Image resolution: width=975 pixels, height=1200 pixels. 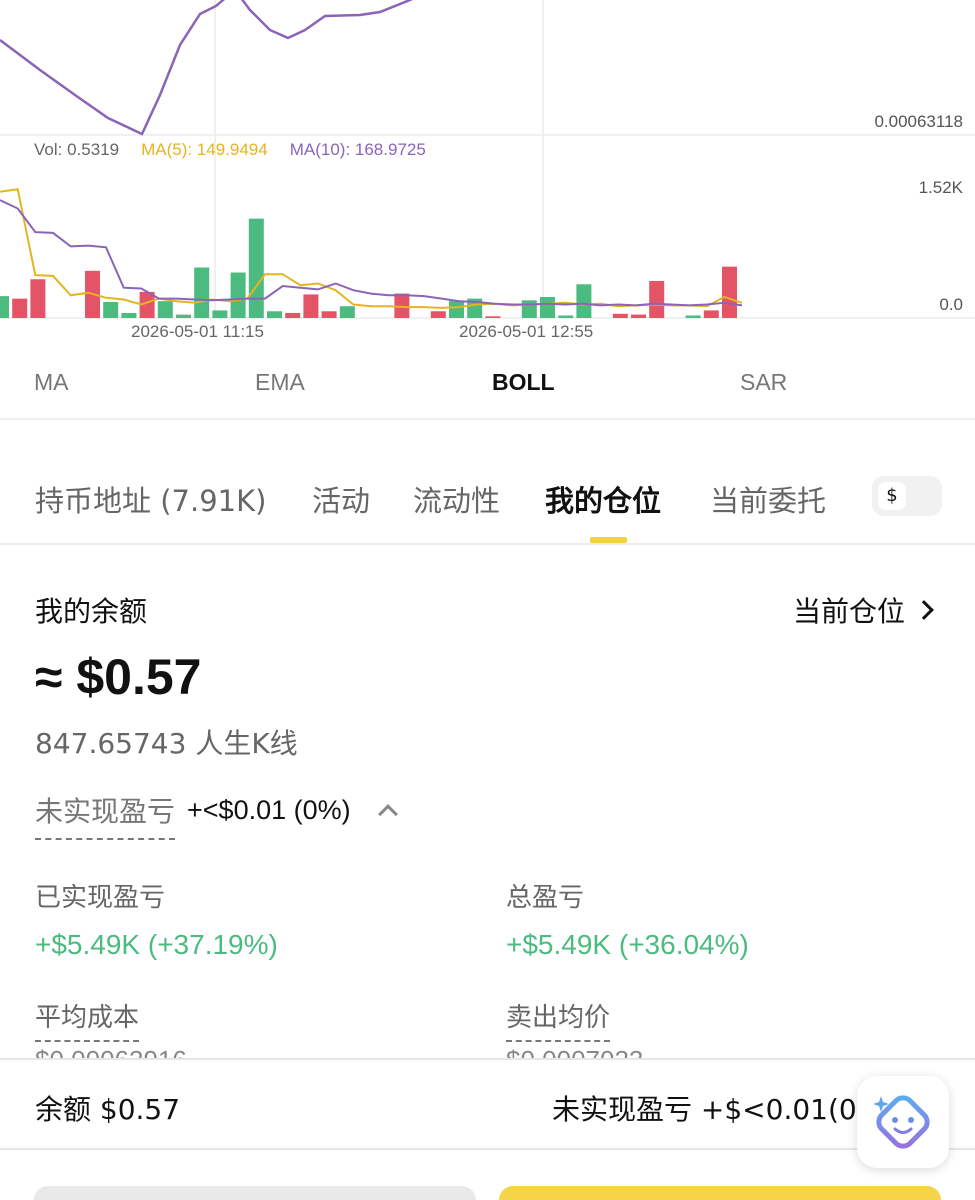 I want to click on tab-ema: EMA, so click(x=280, y=382).